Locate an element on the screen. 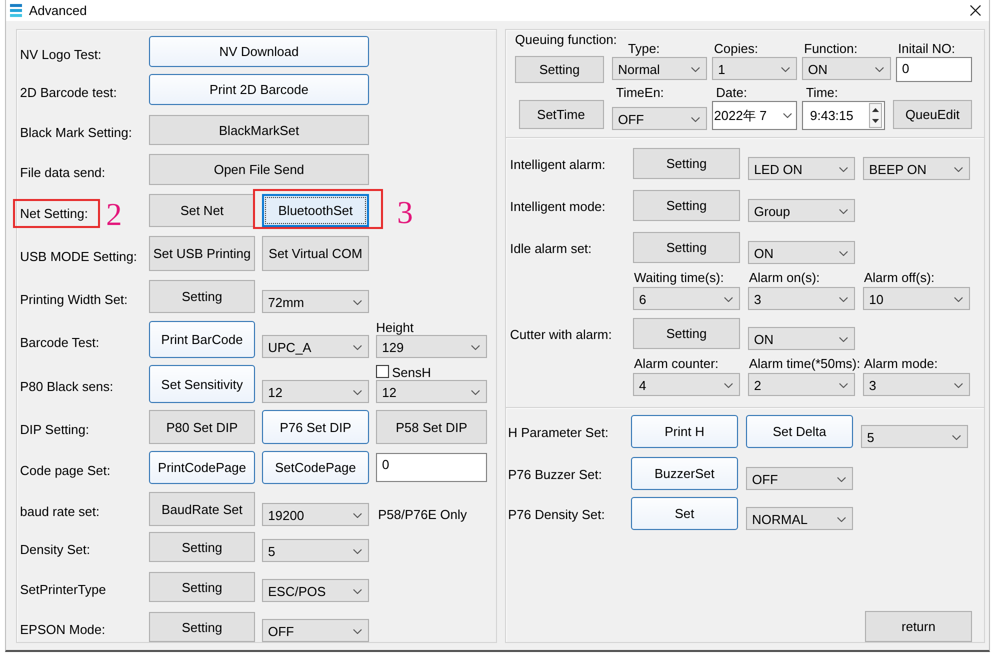 This screenshot has height=662, width=993. field-label: Waiting time(s): is located at coordinates (678, 277).